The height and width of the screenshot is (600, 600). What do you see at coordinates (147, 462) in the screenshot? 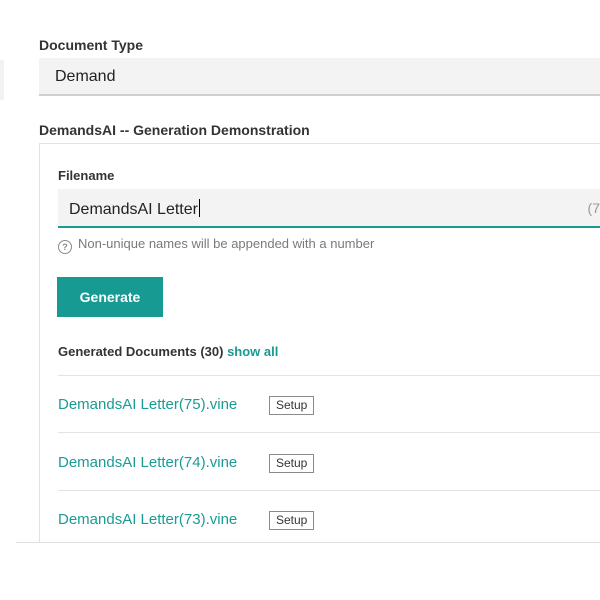
I see `document-link: DemandsAI Letter(74).vine` at bounding box center [147, 462].